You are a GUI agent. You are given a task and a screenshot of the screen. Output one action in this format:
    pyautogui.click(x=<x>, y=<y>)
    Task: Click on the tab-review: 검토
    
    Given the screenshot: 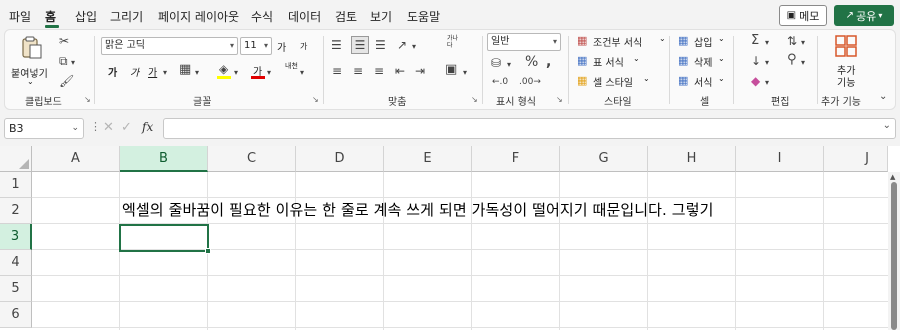 What is the action you would take?
    pyautogui.click(x=346, y=16)
    